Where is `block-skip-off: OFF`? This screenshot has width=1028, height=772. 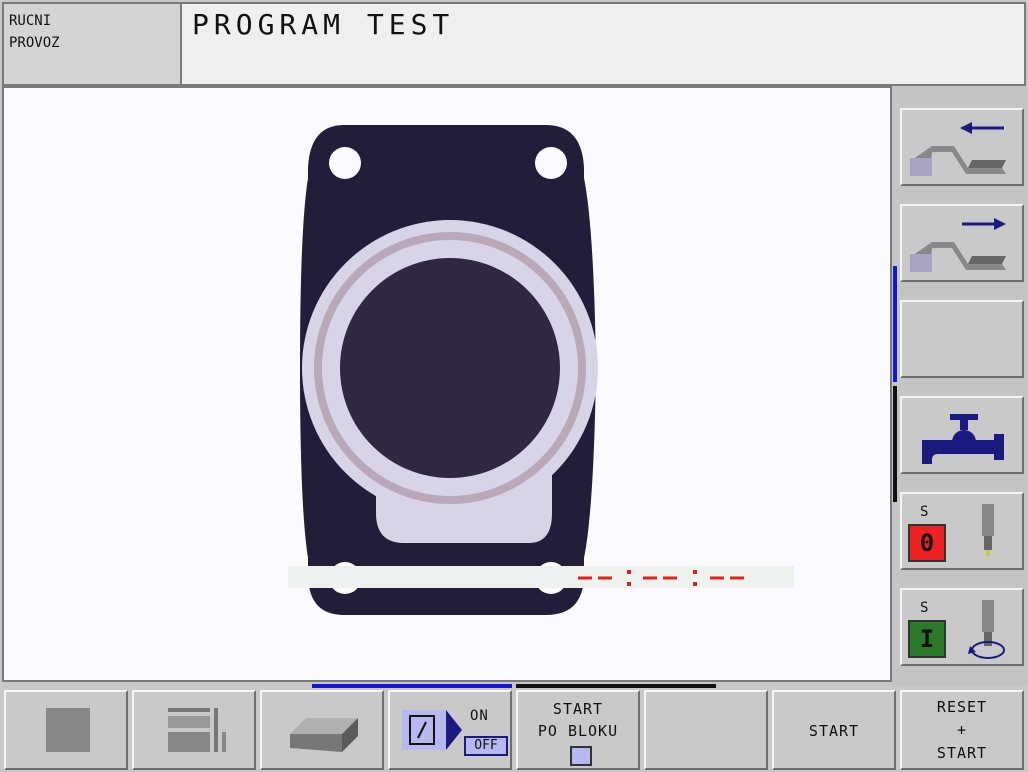
block-skip-off: OFF is located at coordinates (486, 746).